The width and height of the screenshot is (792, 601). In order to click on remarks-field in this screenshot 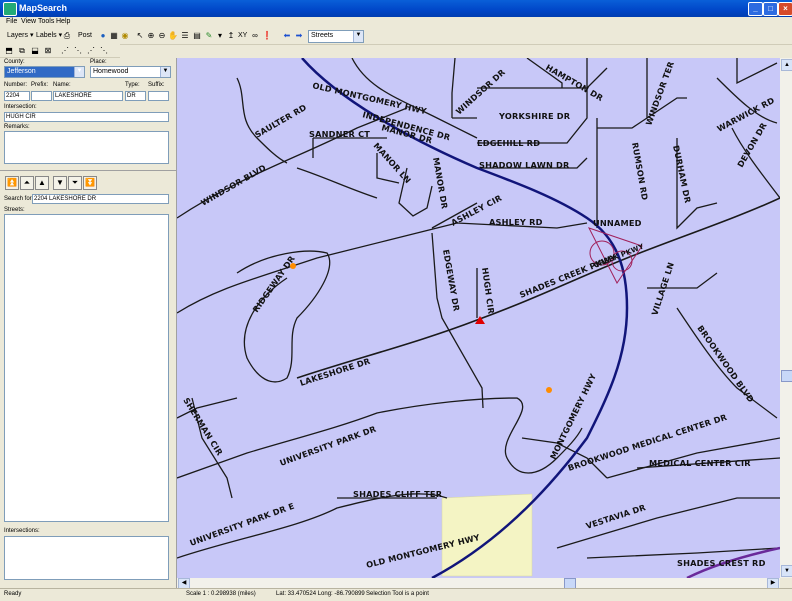, I will do `click(86, 147)`.